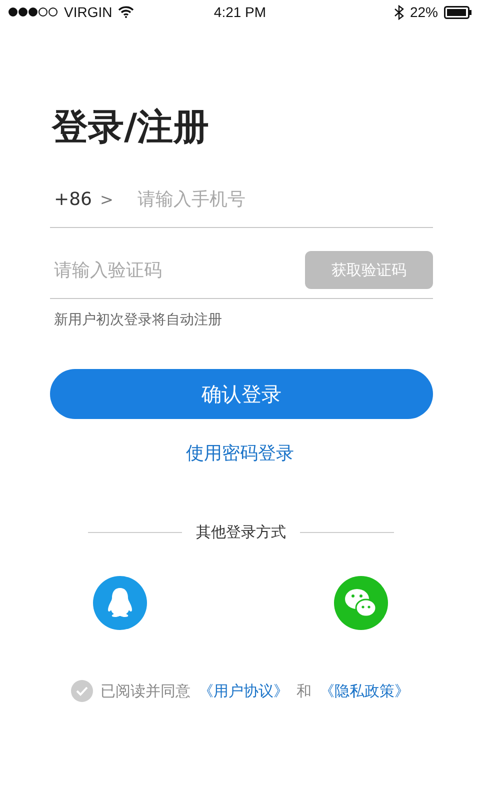 The width and height of the screenshot is (480, 800). What do you see at coordinates (120, 603) in the screenshot?
I see `penguin-login-button` at bounding box center [120, 603].